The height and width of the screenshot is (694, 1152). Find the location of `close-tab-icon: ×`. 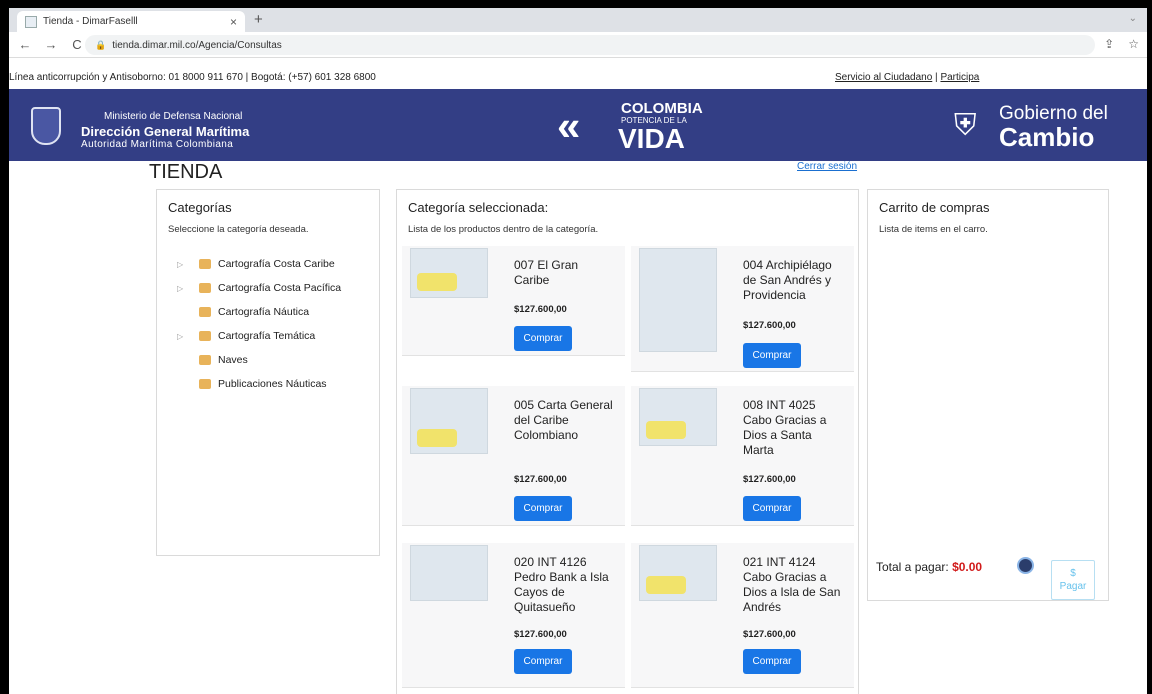

close-tab-icon: × is located at coordinates (233, 22).